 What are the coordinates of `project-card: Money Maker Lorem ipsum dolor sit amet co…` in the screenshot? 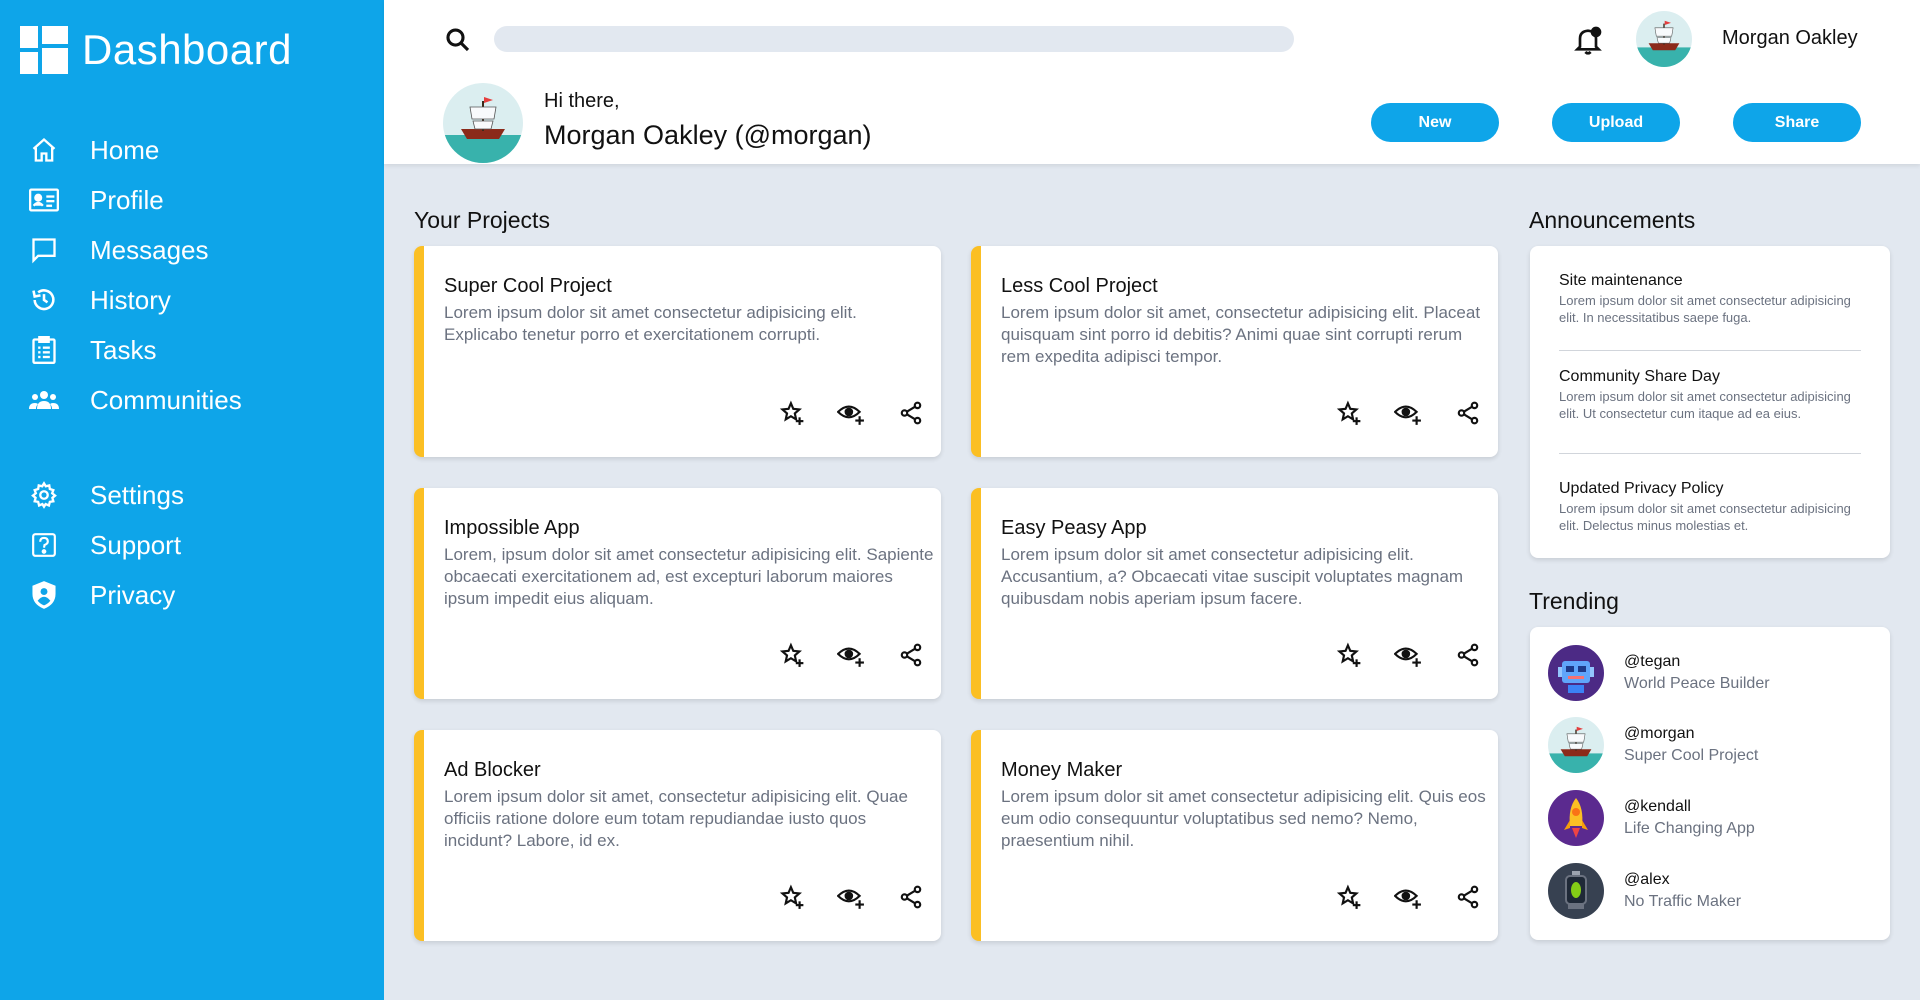 It's located at (1234, 835).